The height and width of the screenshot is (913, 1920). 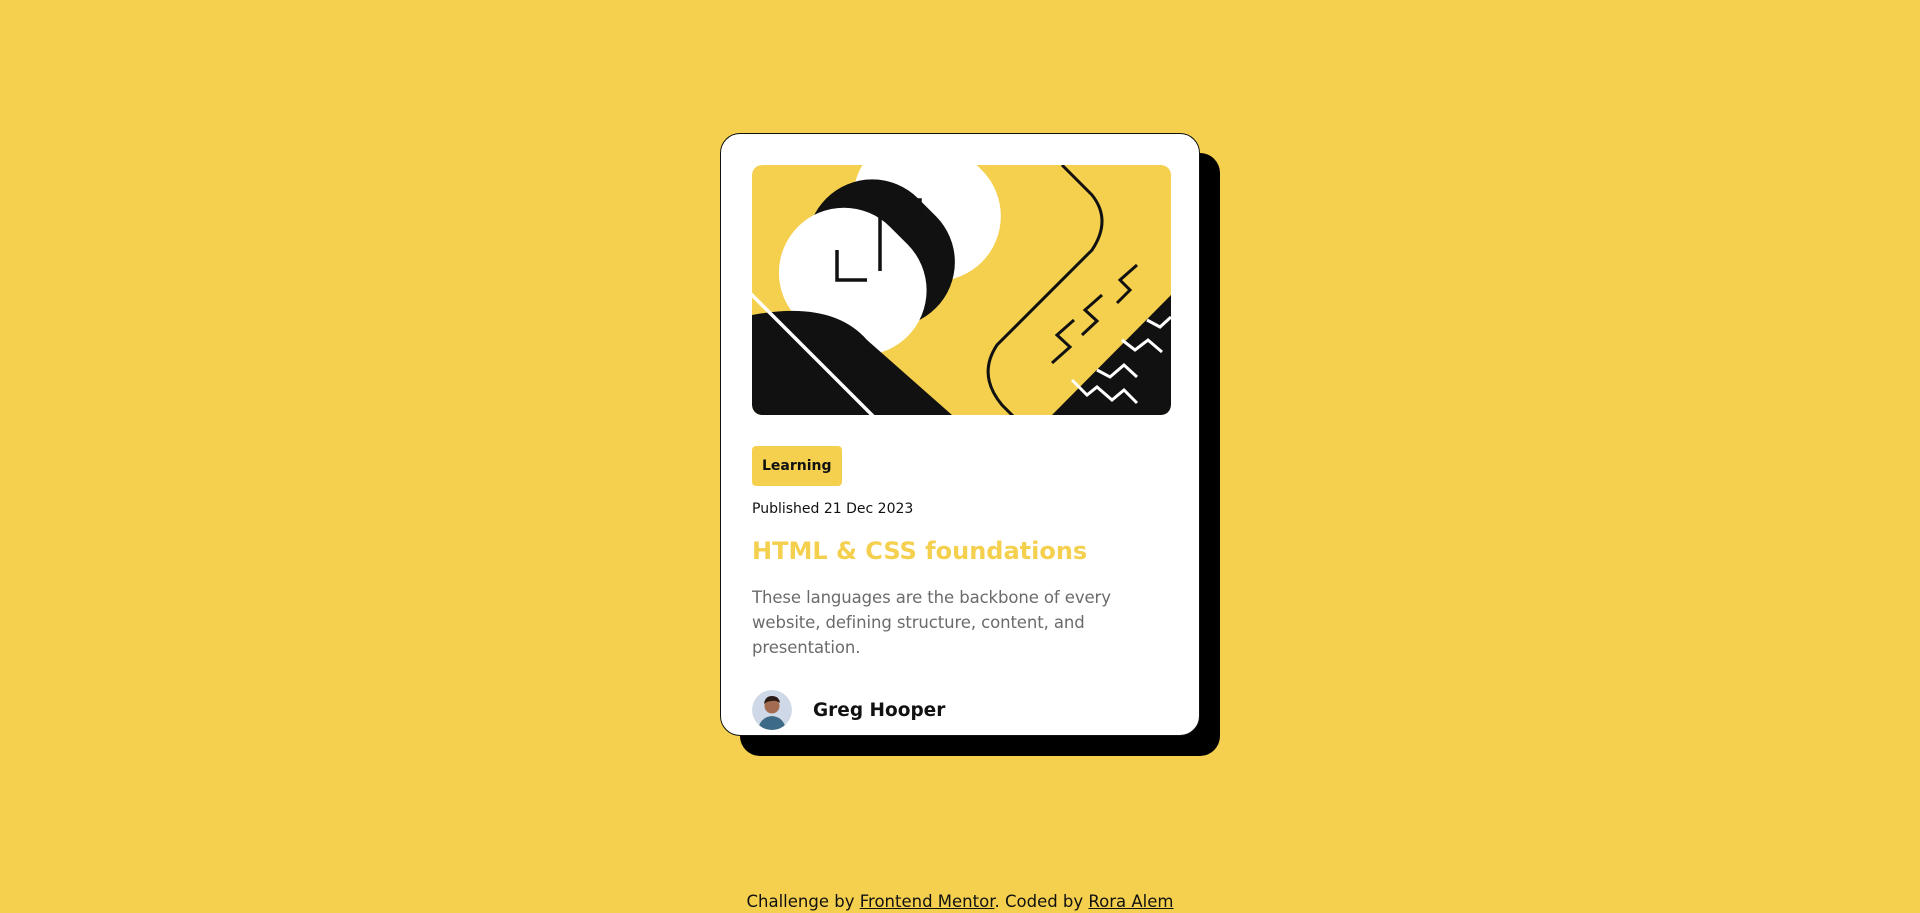 I want to click on card-title: HTML & CSS foundations, so click(x=960, y=551).